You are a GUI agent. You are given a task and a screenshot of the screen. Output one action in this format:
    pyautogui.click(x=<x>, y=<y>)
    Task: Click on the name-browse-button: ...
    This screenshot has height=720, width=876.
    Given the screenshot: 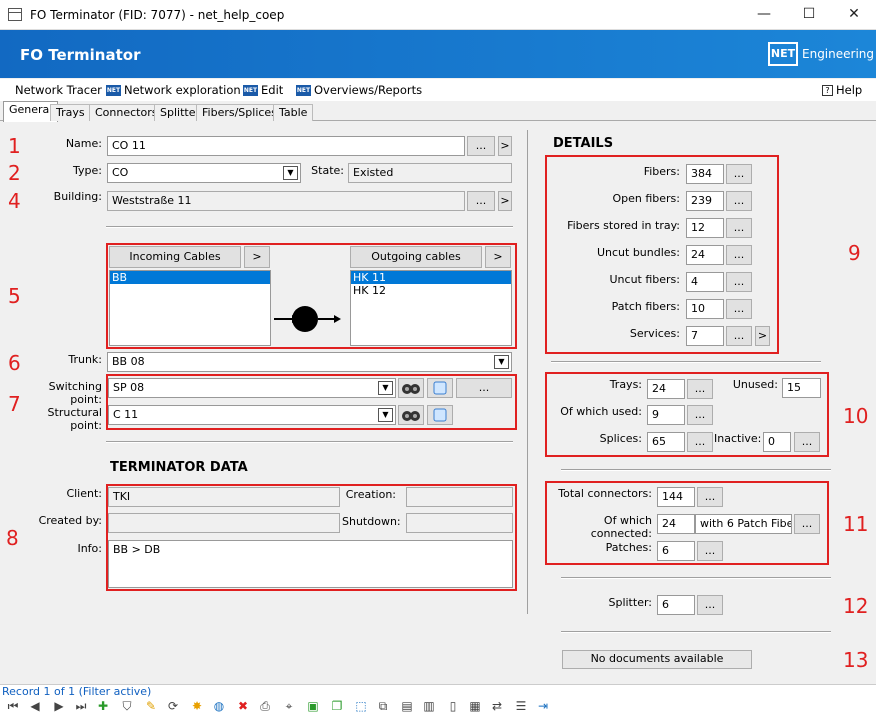 What is the action you would take?
    pyautogui.click(x=481, y=146)
    